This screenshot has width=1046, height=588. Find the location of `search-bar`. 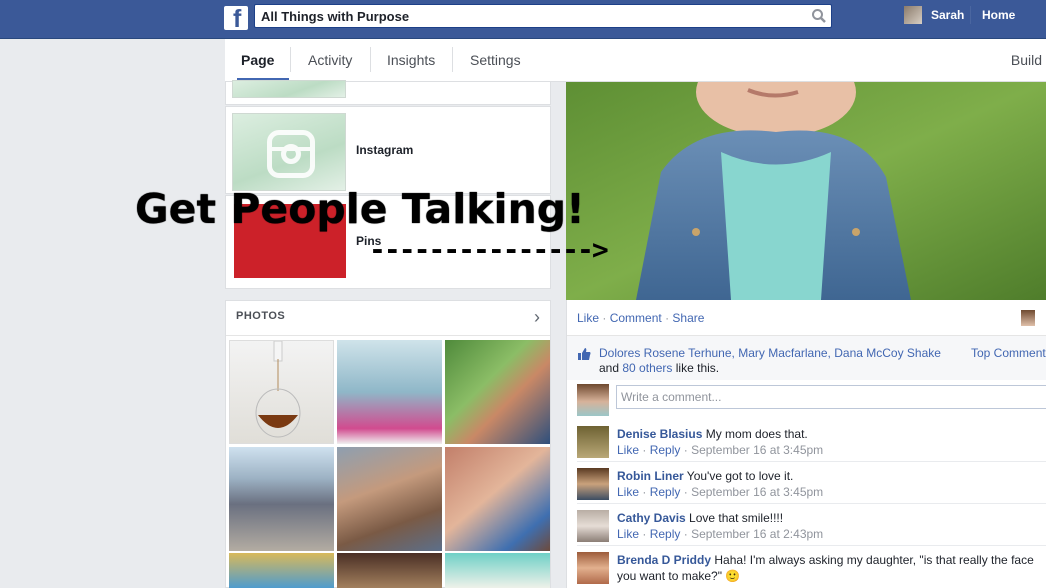

search-bar is located at coordinates (543, 16).